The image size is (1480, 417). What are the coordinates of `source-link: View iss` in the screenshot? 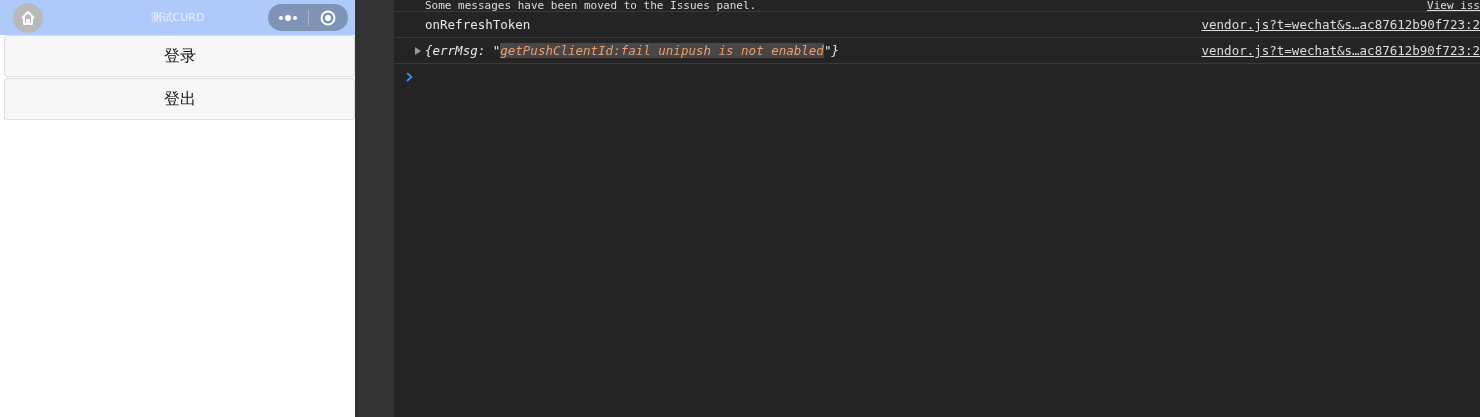 It's located at (1453, 5).